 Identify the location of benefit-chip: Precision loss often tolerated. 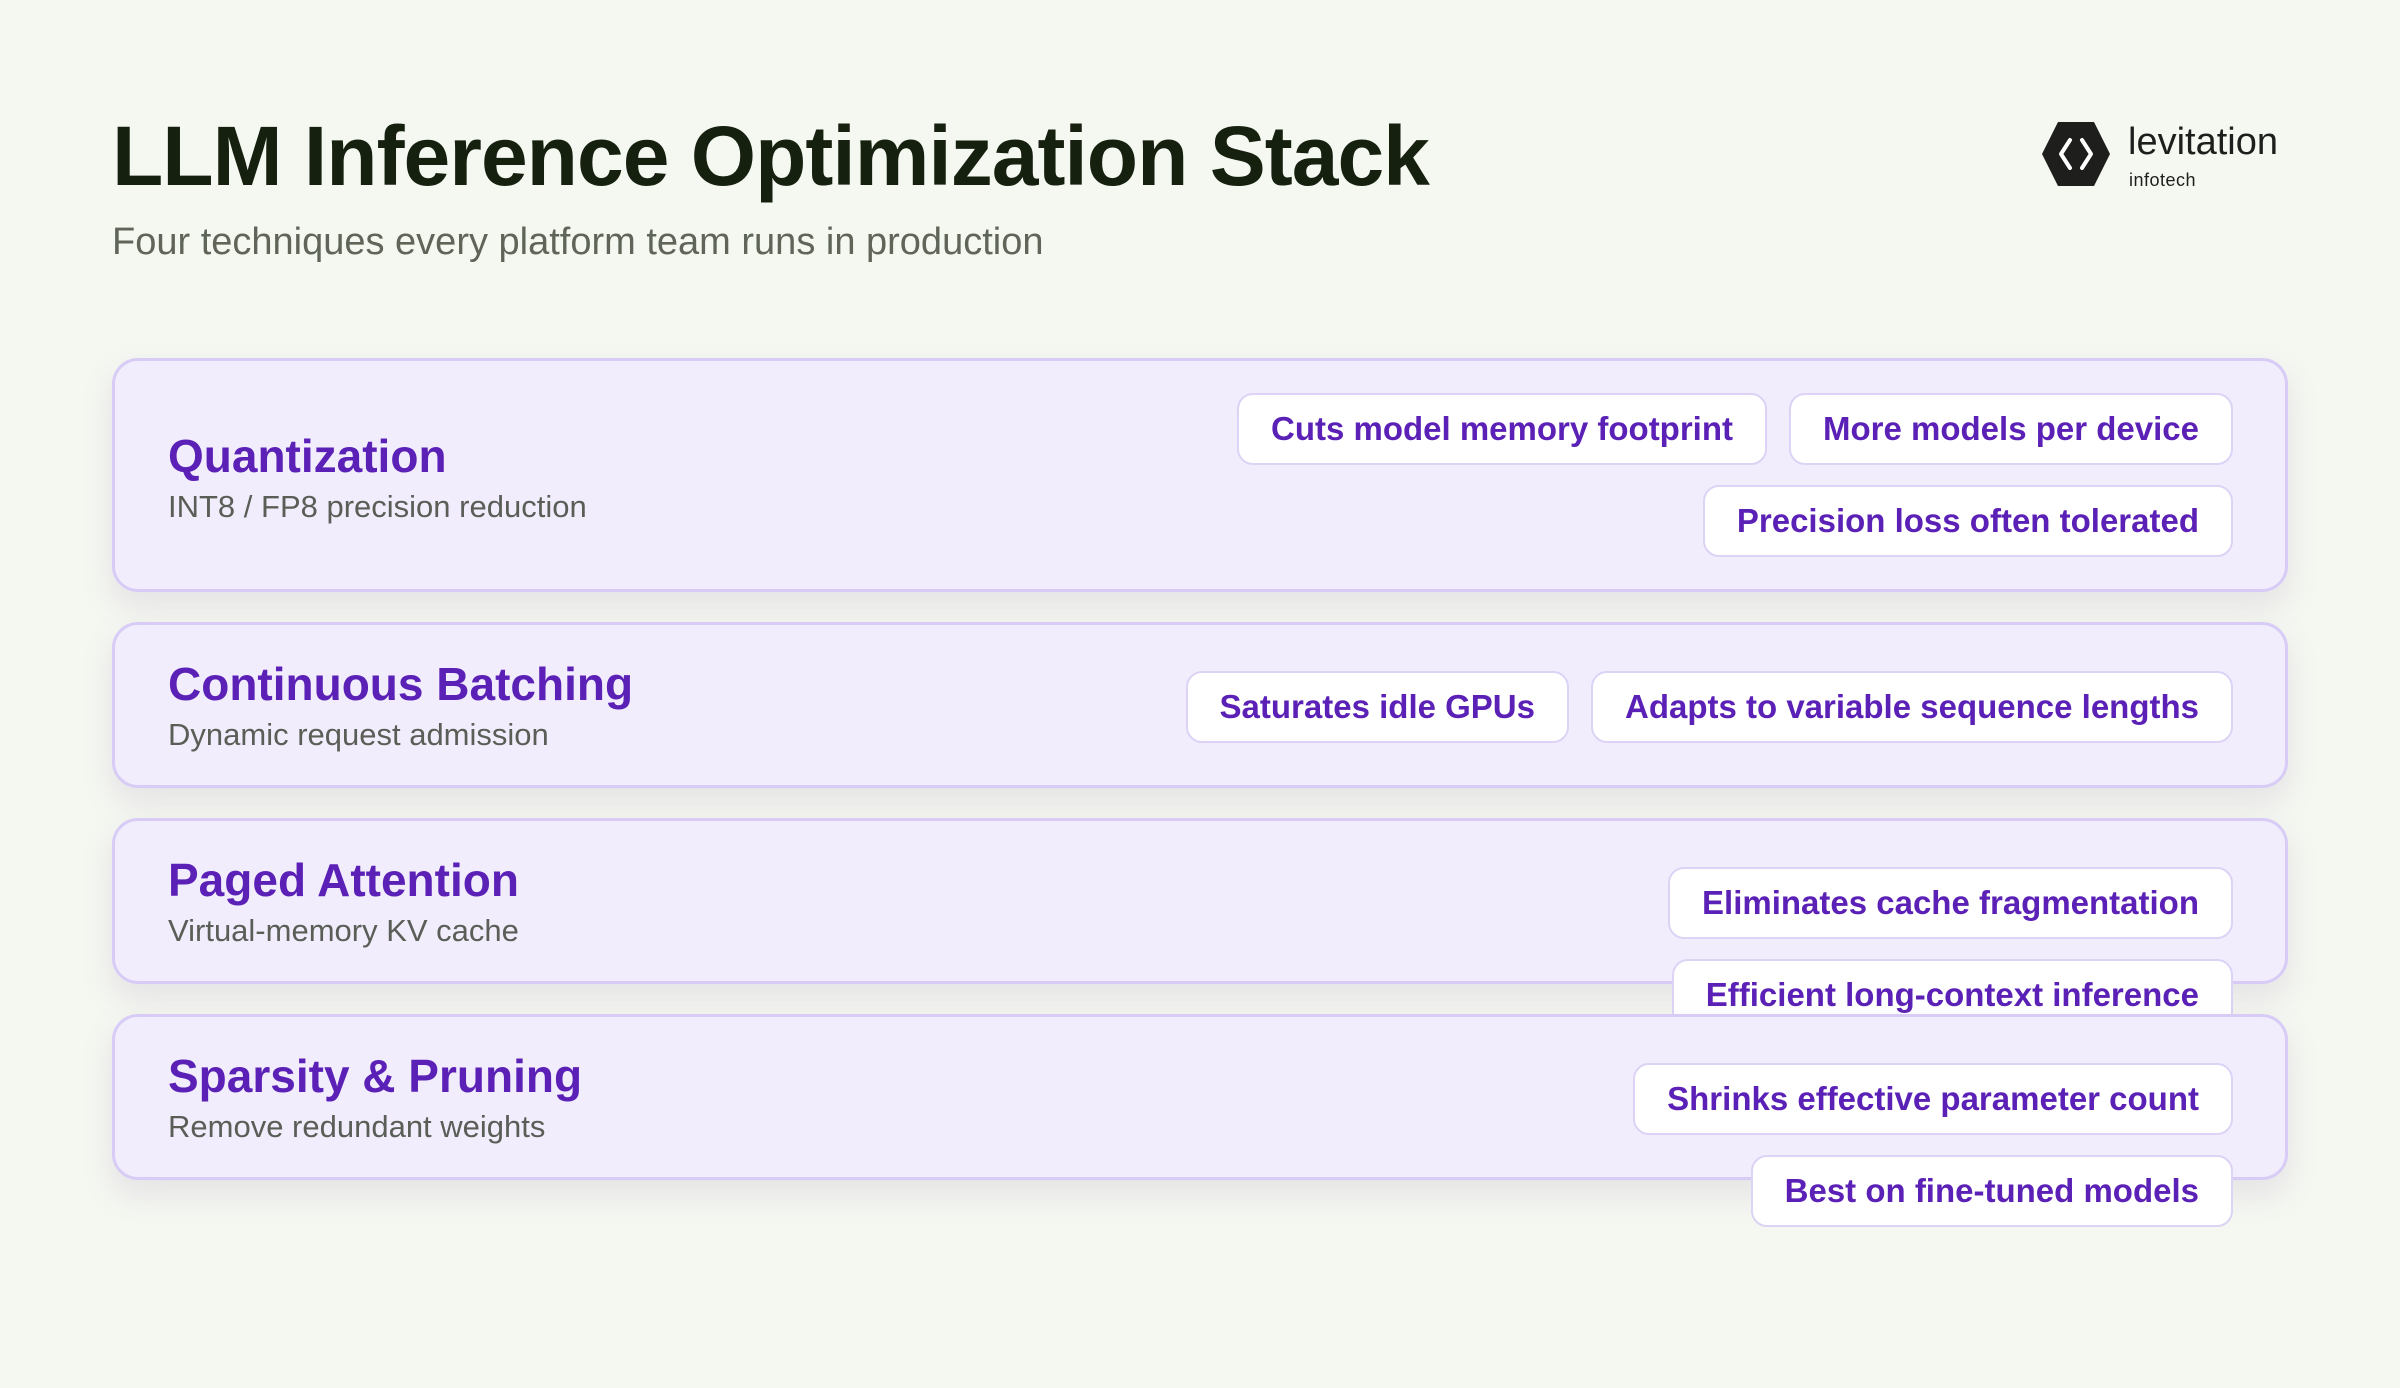
(1967, 521).